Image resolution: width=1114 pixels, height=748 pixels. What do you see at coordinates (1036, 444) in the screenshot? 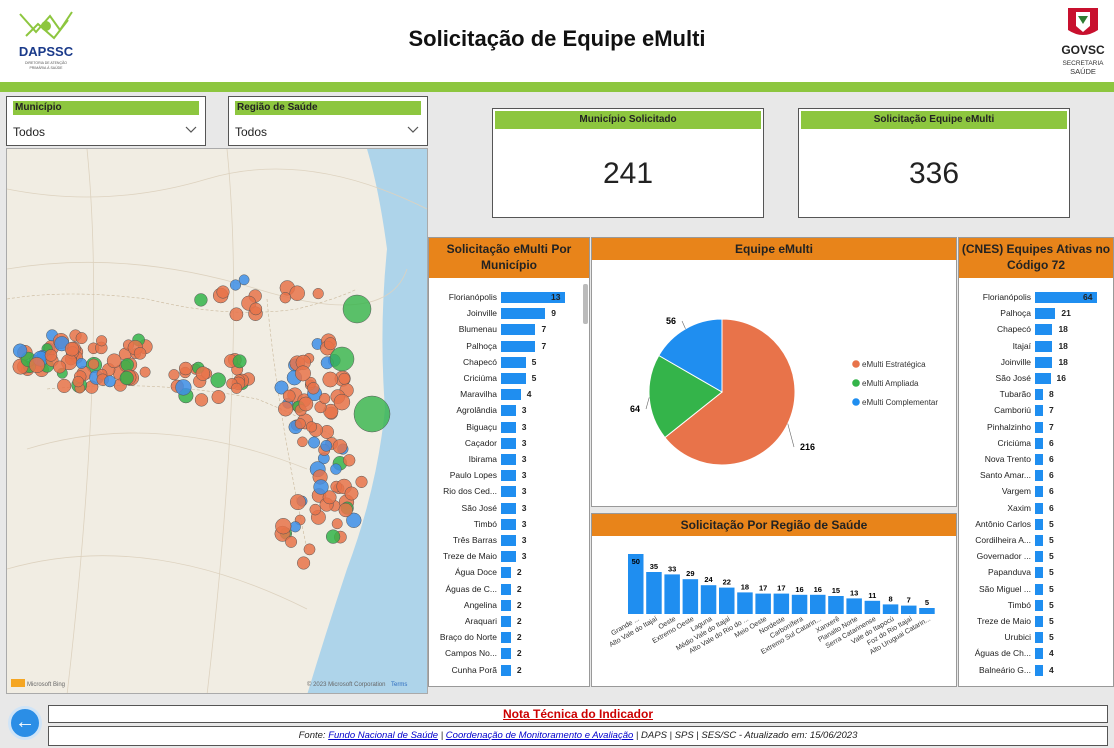
I see `bar-row: Criciúma 6` at bounding box center [1036, 444].